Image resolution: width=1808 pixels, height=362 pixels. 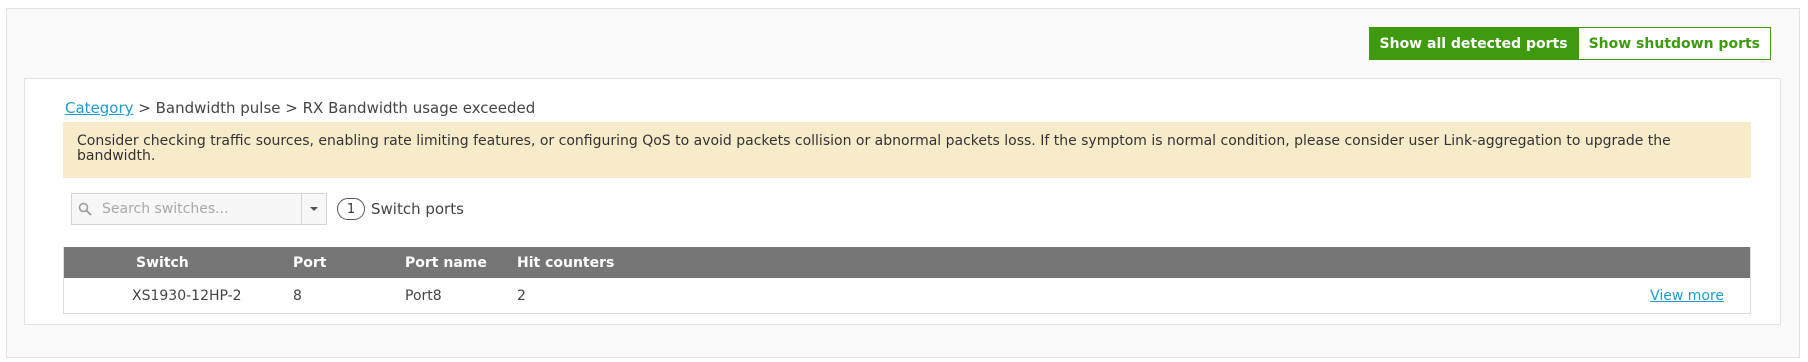 I want to click on search-icon, so click(x=85, y=209).